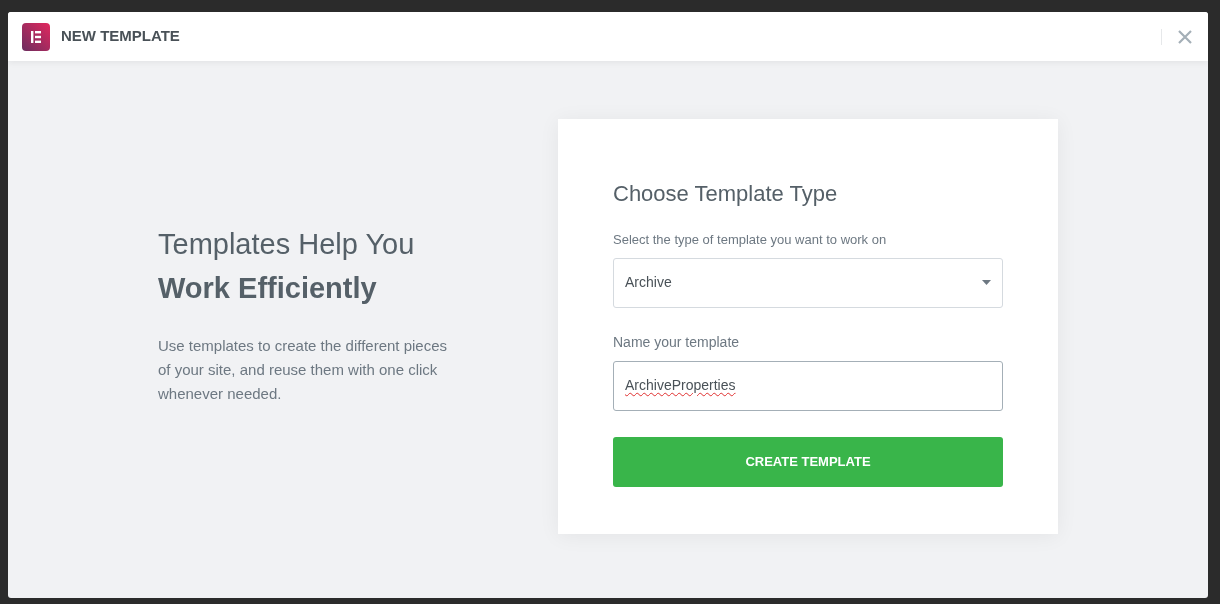 This screenshot has height=604, width=1220. Describe the element at coordinates (1185, 36) in the screenshot. I see `close-button` at that location.